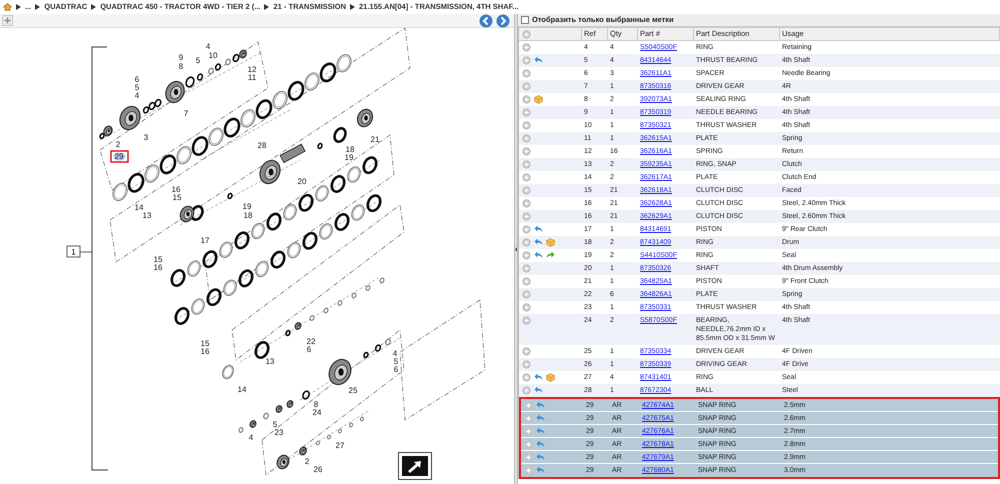 The height and width of the screenshot is (484, 1000). I want to click on callout-number: 17, so click(205, 240).